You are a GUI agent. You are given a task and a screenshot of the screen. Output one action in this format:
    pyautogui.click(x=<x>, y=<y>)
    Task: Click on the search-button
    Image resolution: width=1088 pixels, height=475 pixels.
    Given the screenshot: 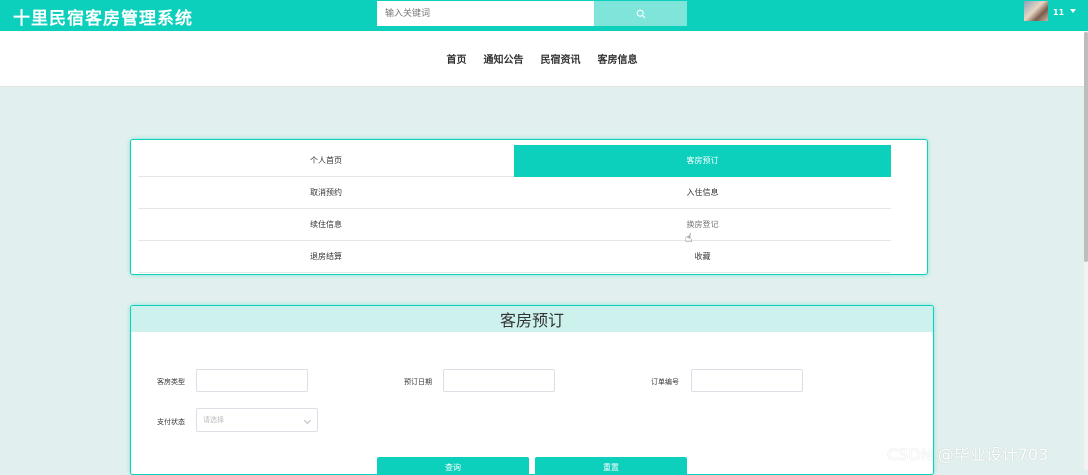 What is the action you would take?
    pyautogui.click(x=640, y=13)
    